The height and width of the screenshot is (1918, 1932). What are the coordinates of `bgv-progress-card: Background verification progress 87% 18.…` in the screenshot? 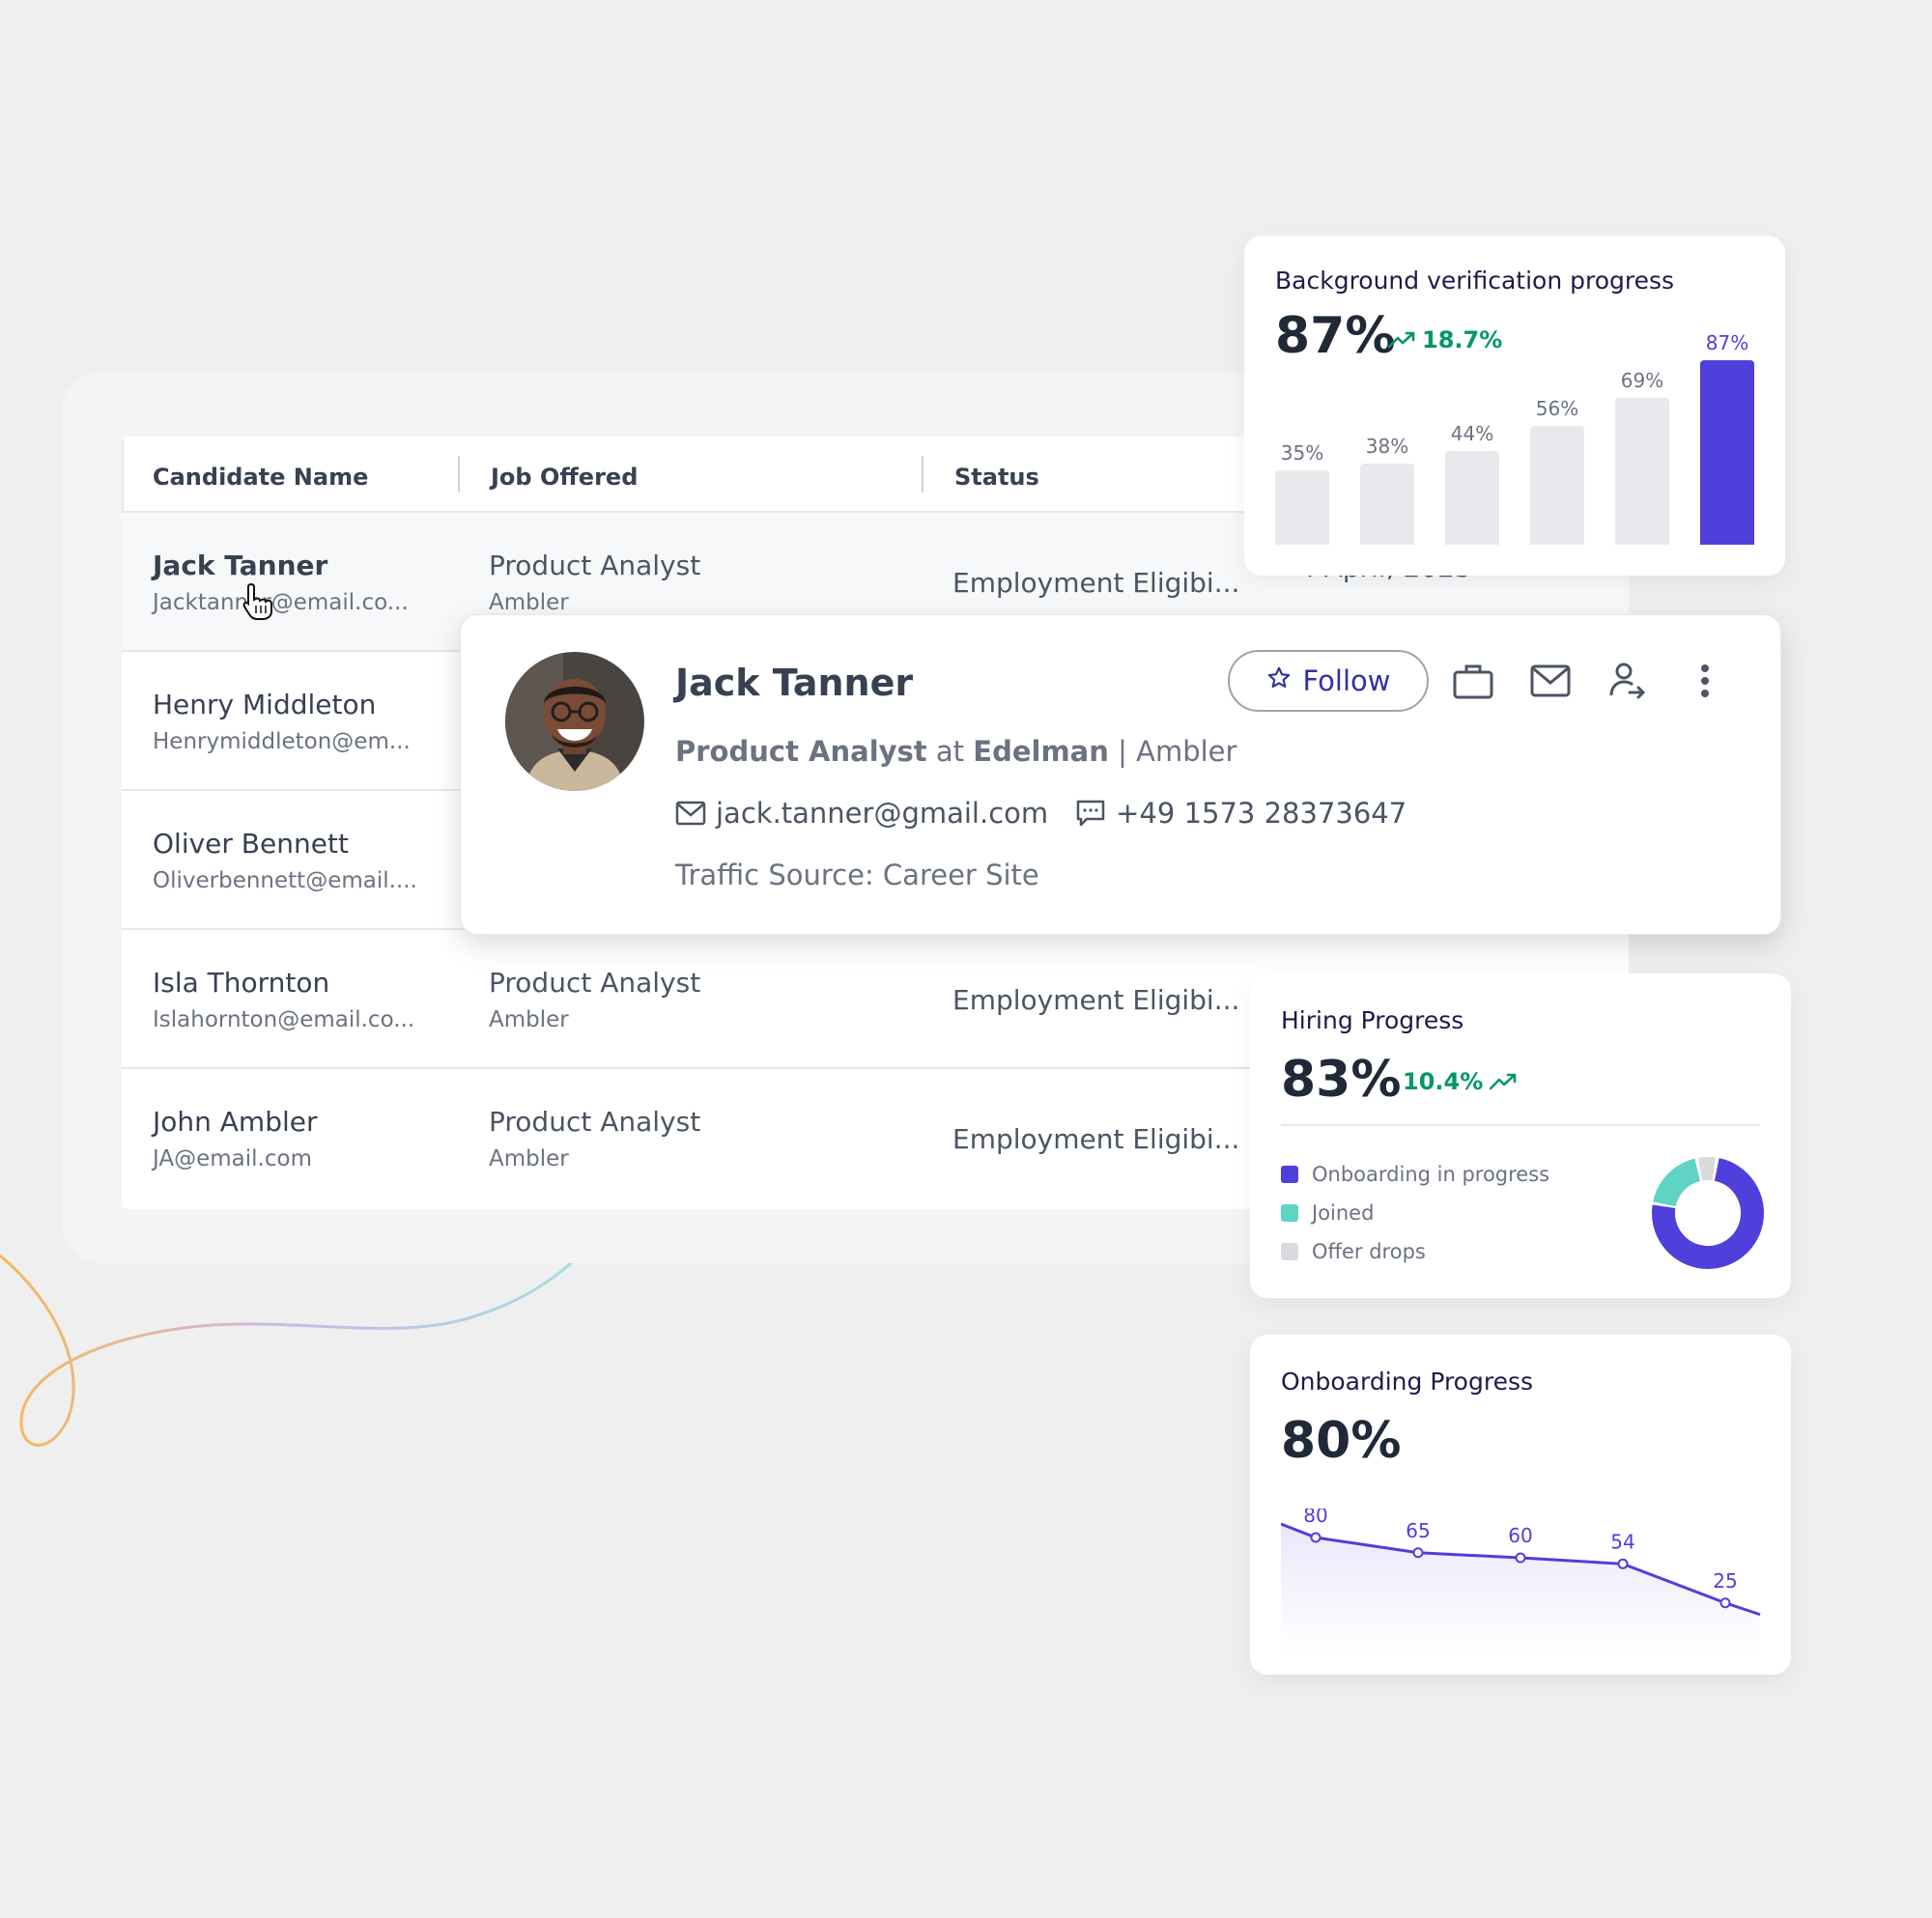 It's located at (1514, 406).